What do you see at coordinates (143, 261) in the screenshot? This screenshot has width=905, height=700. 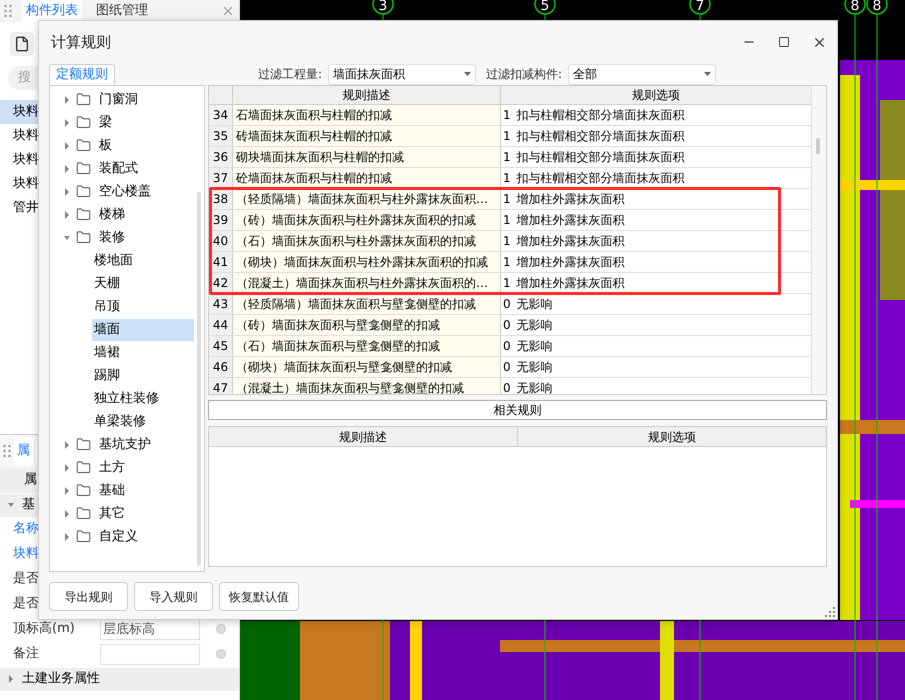 I see `tree-item: 楼地面` at bounding box center [143, 261].